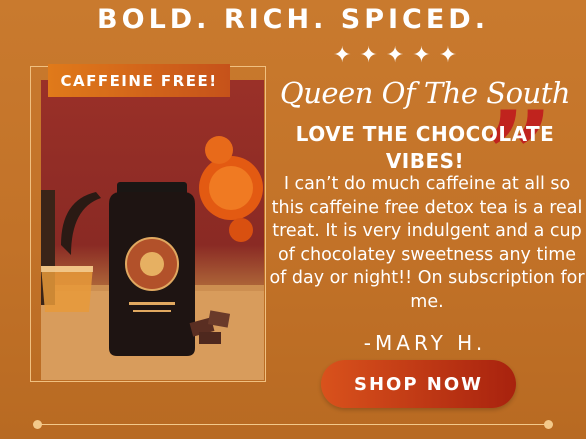  I want to click on divider-dot-right, so click(548, 424).